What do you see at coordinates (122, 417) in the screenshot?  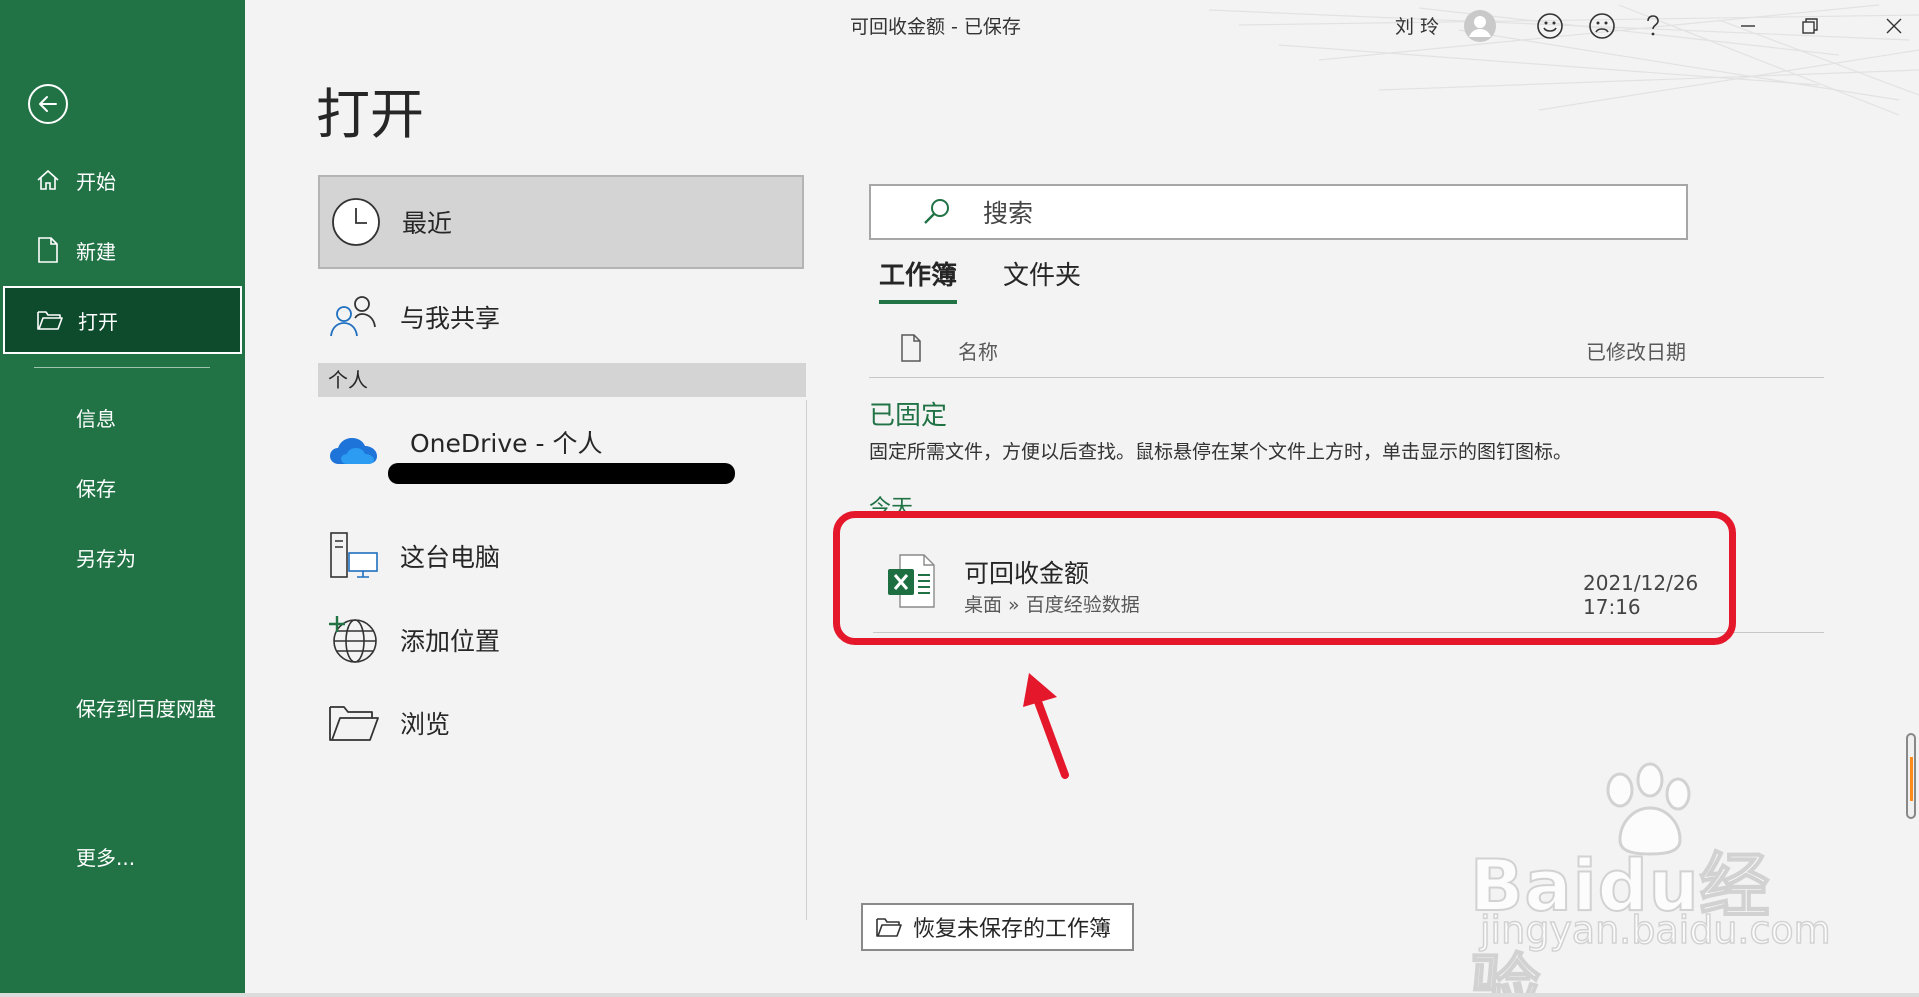 I see `sidebar-item-info: 信息` at bounding box center [122, 417].